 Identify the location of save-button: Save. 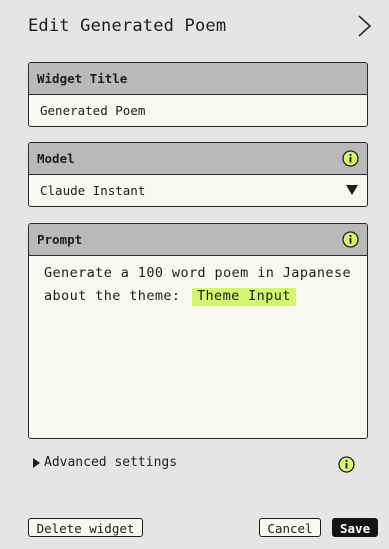
(355, 527).